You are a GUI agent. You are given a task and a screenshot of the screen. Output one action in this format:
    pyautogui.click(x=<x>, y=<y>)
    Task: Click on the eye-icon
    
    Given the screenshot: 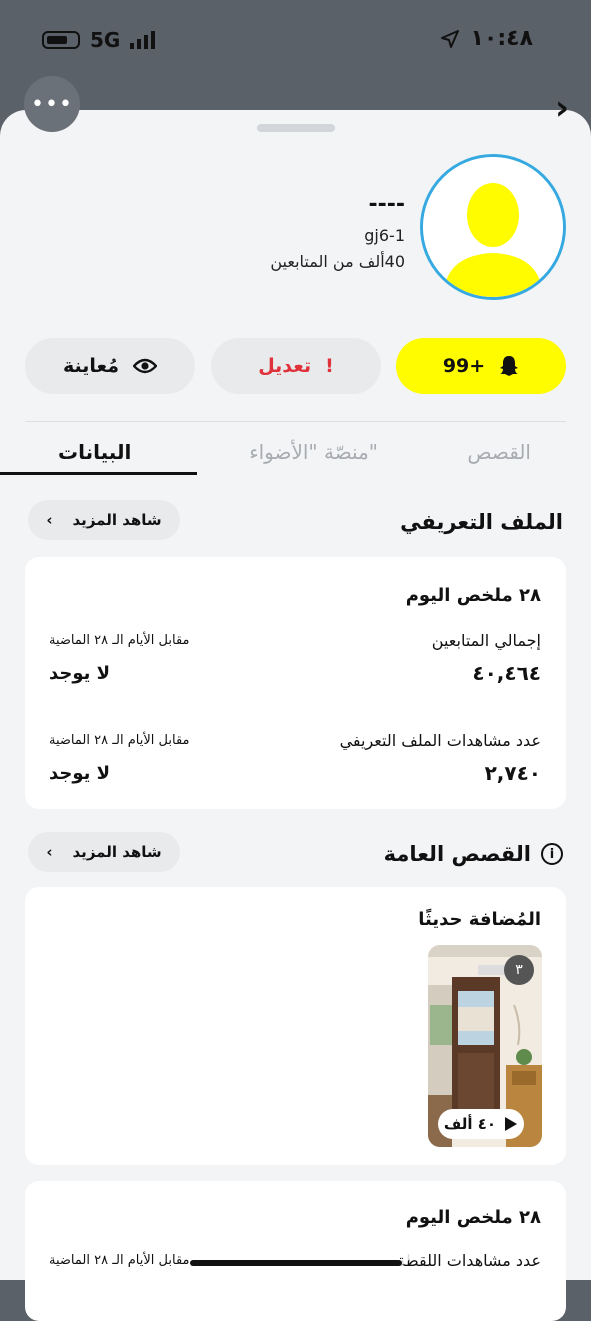 What is the action you would take?
    pyautogui.click(x=145, y=366)
    